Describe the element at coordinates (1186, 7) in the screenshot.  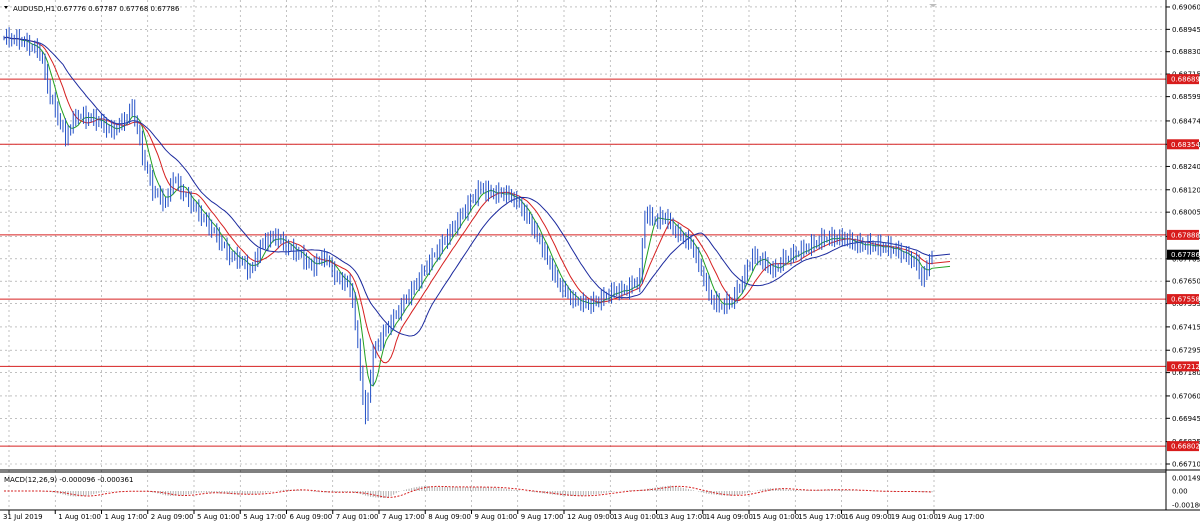
I see `price-tick-label: 0.69060` at that location.